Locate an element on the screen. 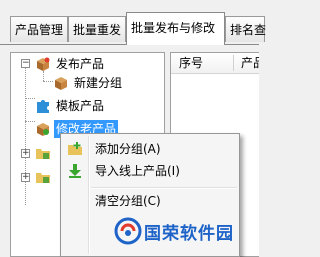 The image size is (320, 257). tab-batch-resend: 批量重发 is located at coordinates (97, 29).